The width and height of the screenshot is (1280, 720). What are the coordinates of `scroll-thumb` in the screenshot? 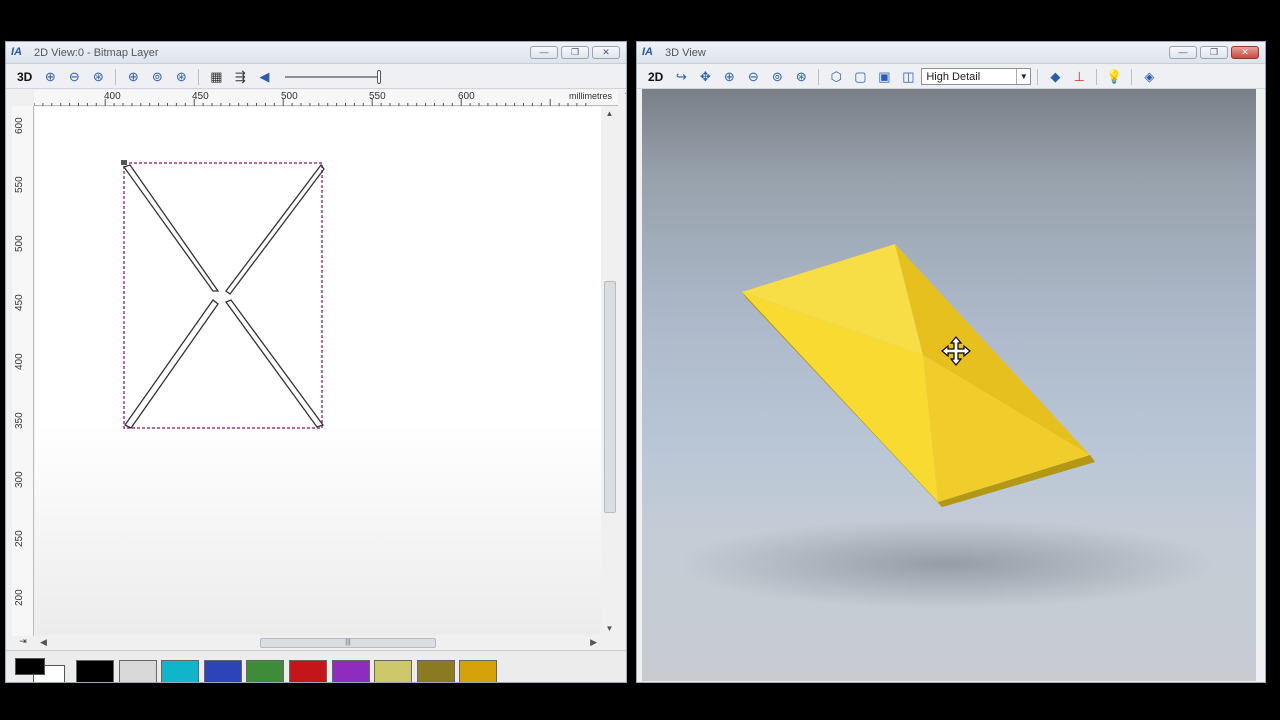 It's located at (610, 397).